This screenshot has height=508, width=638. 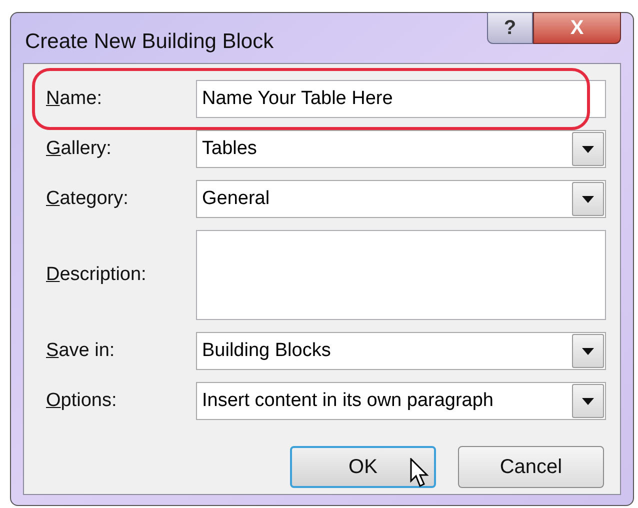 I want to click on description-field, so click(x=401, y=275).